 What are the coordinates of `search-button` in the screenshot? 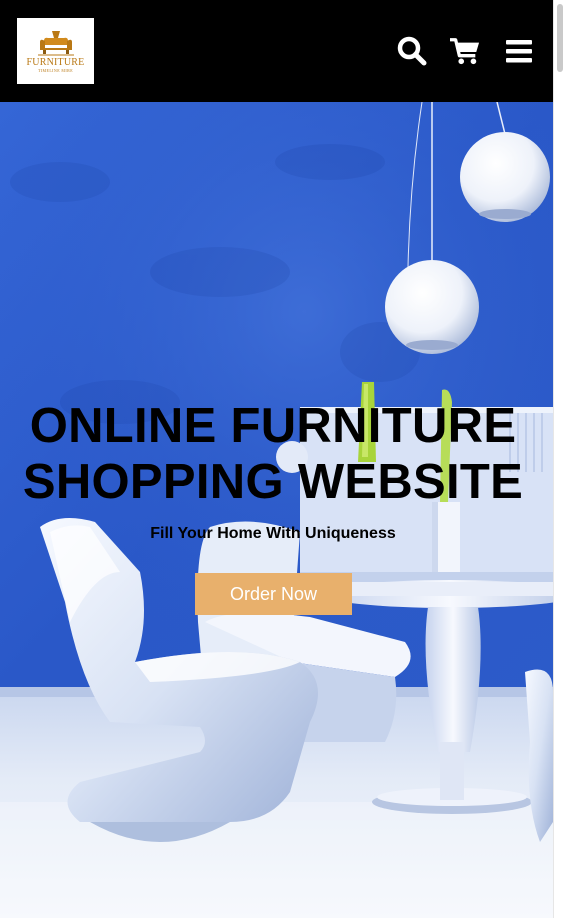 It's located at (412, 51).